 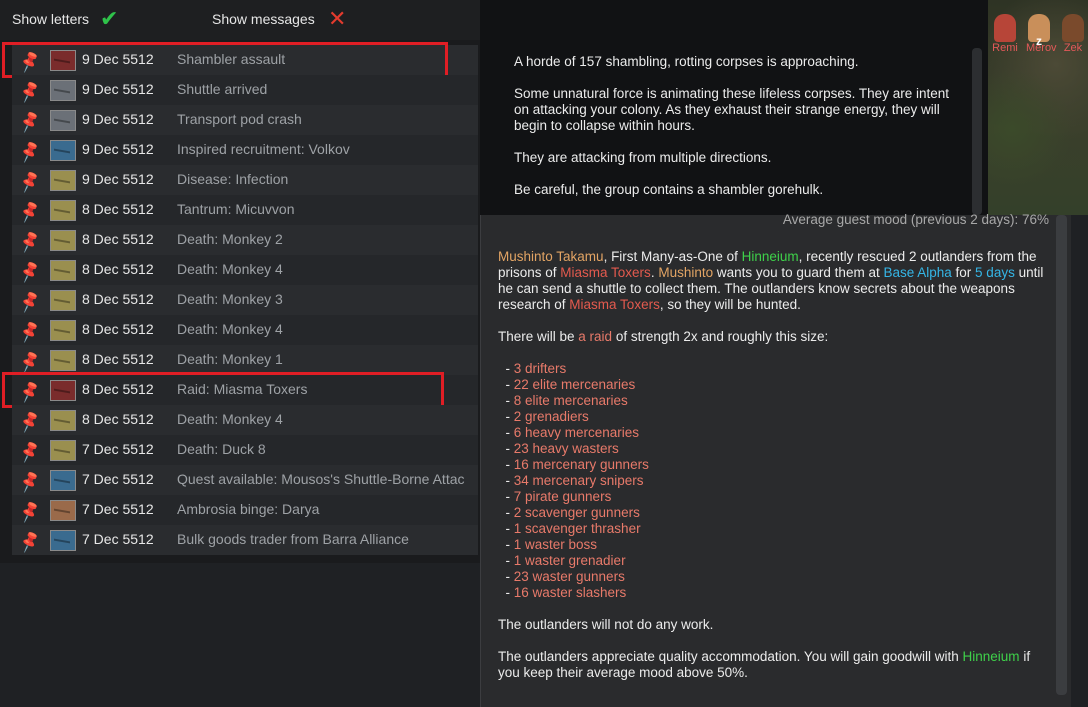 I want to click on raid-link: a raid, so click(x=595, y=336).